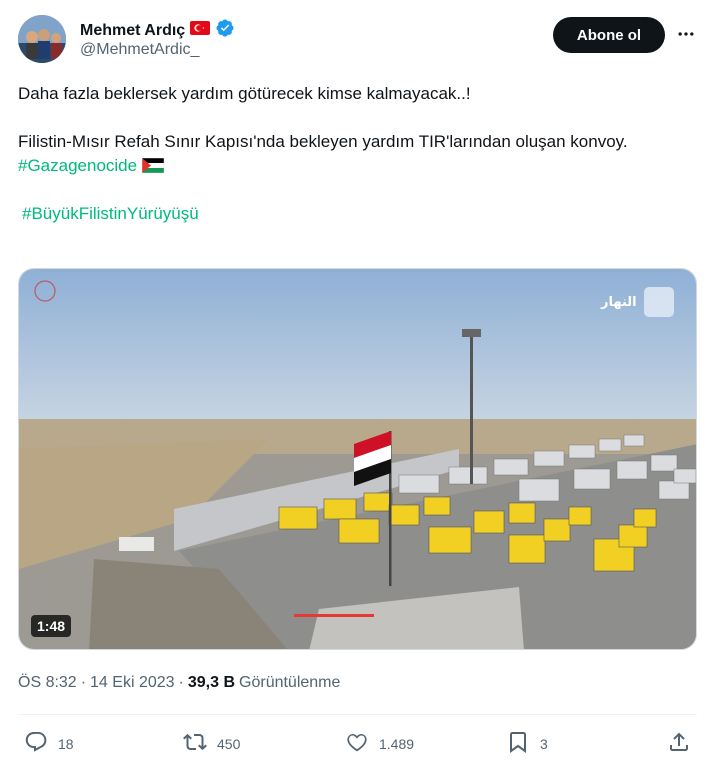 Image resolution: width=715 pixels, height=766 pixels. I want to click on author-name-row: Mehmet Ardıç, so click(157, 30).